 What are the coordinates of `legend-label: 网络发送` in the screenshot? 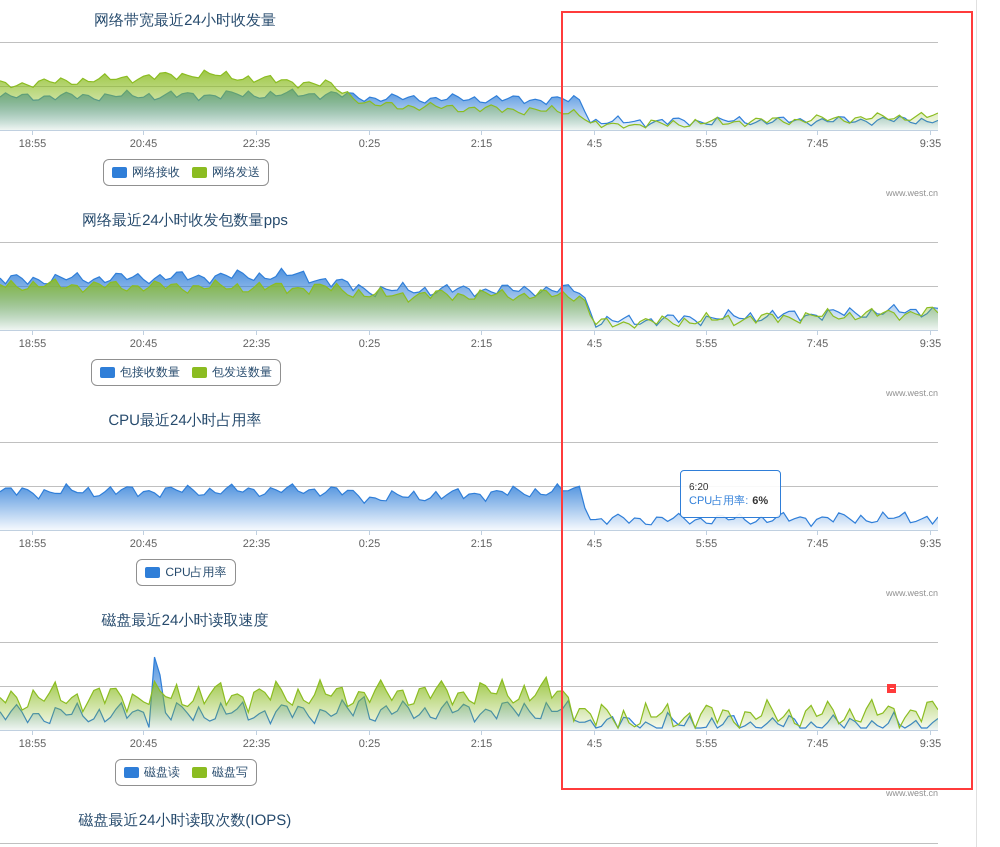 It's located at (236, 172).